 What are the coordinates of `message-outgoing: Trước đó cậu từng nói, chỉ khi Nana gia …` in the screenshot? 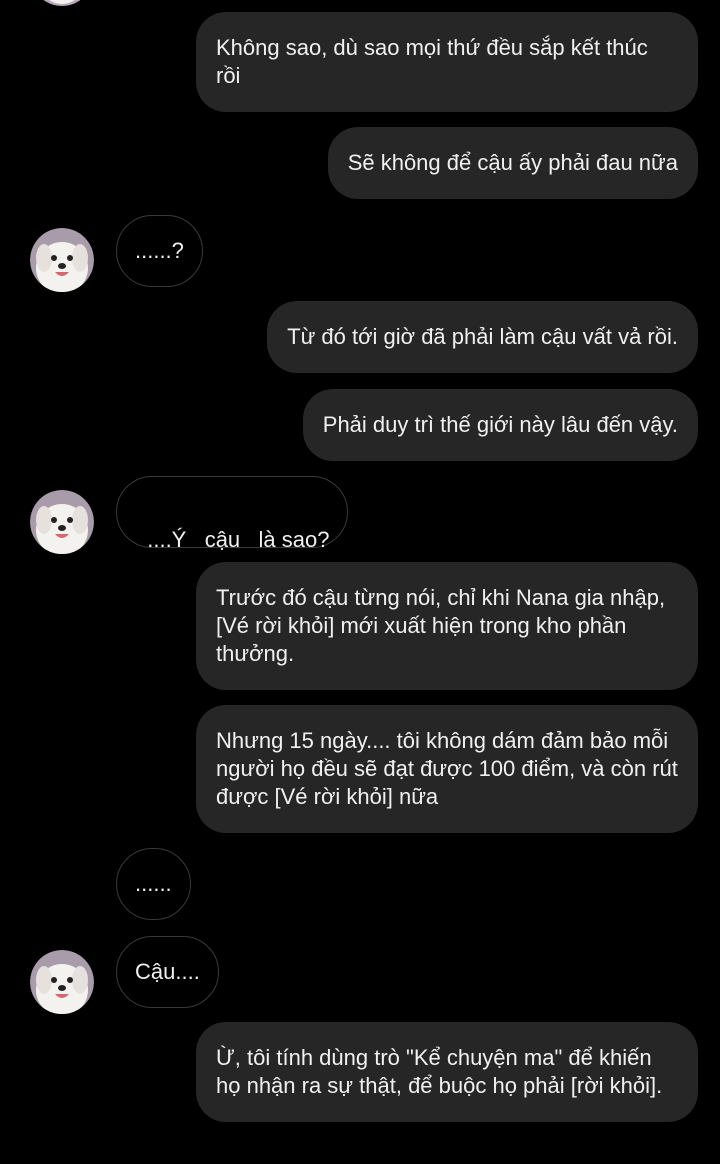 It's located at (447, 626).